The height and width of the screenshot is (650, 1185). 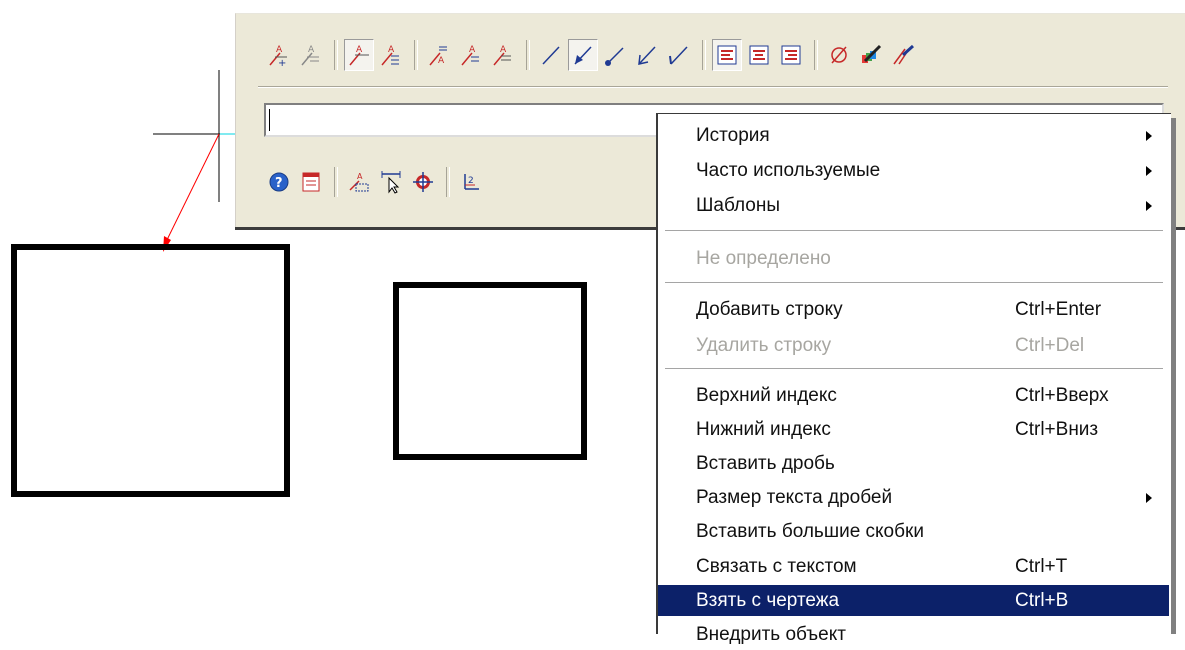 What do you see at coordinates (391, 182) in the screenshot?
I see `pick-dimension-icon` at bounding box center [391, 182].